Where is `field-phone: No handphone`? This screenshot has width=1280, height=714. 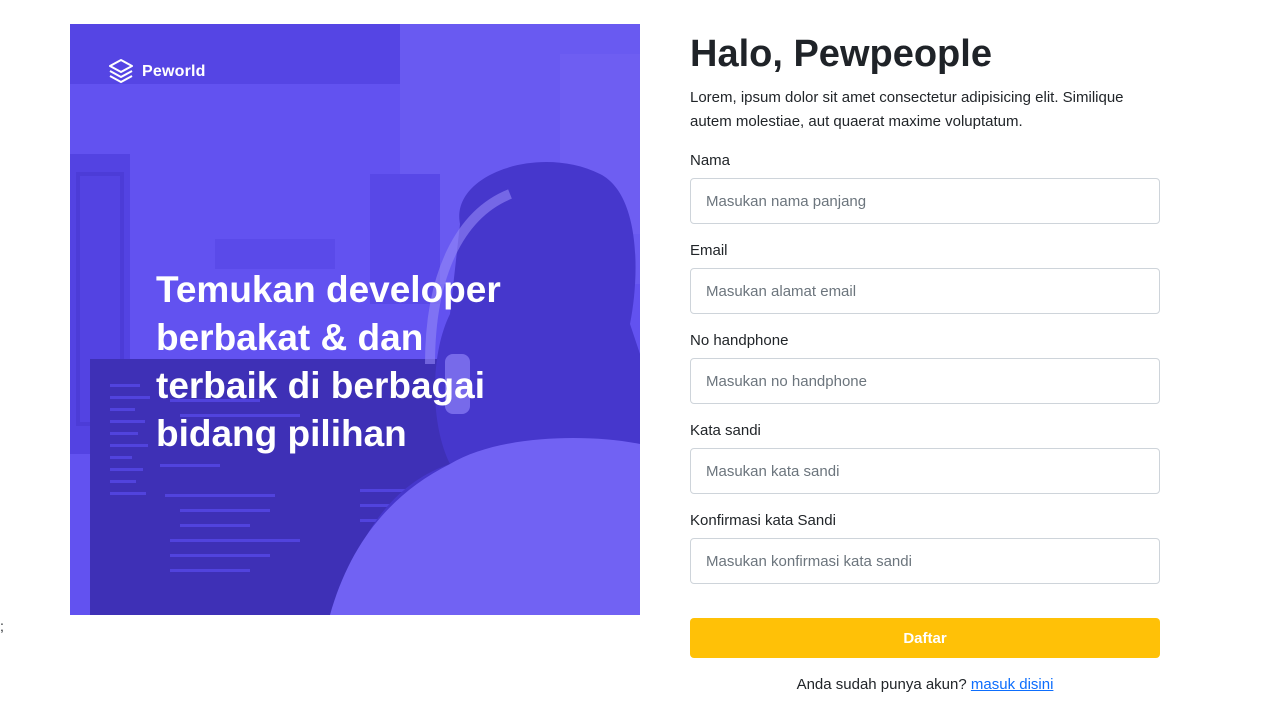
field-phone: No handphone is located at coordinates (925, 367).